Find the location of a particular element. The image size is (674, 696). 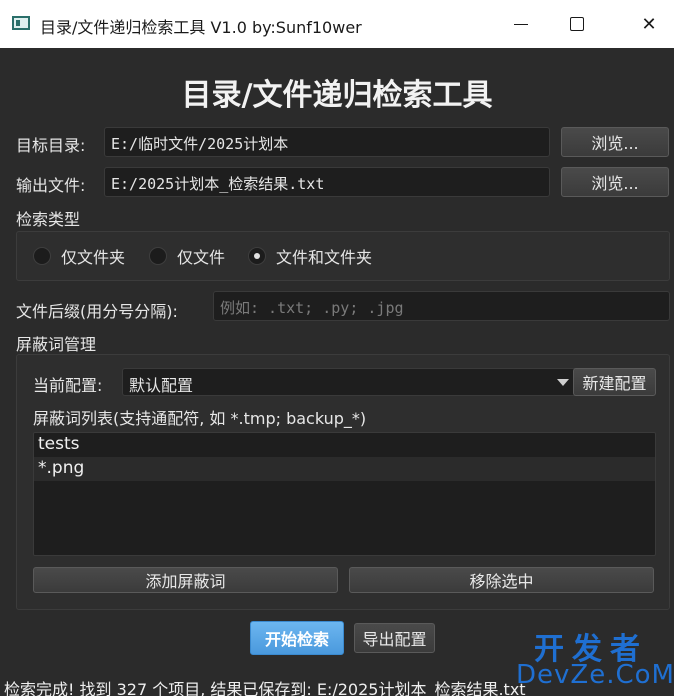

export-config-button: 导出配置 is located at coordinates (394, 638).